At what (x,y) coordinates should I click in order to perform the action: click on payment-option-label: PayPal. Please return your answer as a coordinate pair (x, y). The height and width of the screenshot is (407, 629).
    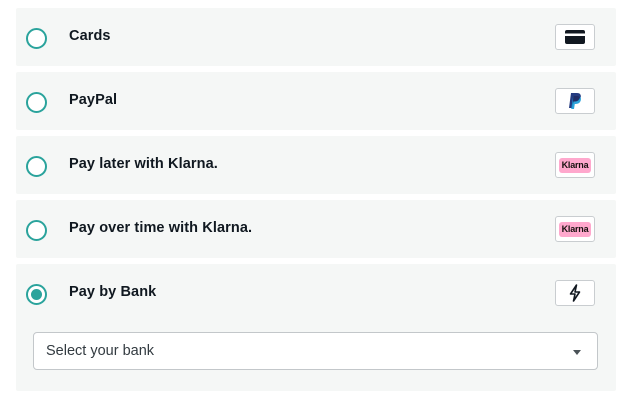
    Looking at the image, I should click on (93, 100).